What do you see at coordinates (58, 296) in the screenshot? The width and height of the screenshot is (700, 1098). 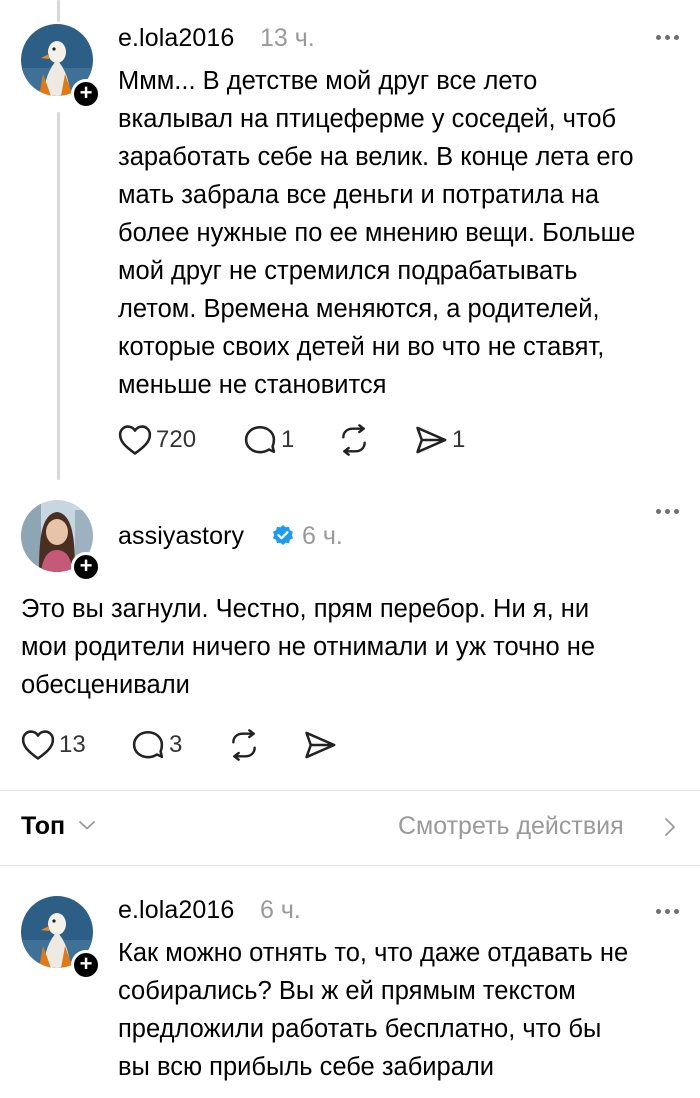 I see `thread-line` at bounding box center [58, 296].